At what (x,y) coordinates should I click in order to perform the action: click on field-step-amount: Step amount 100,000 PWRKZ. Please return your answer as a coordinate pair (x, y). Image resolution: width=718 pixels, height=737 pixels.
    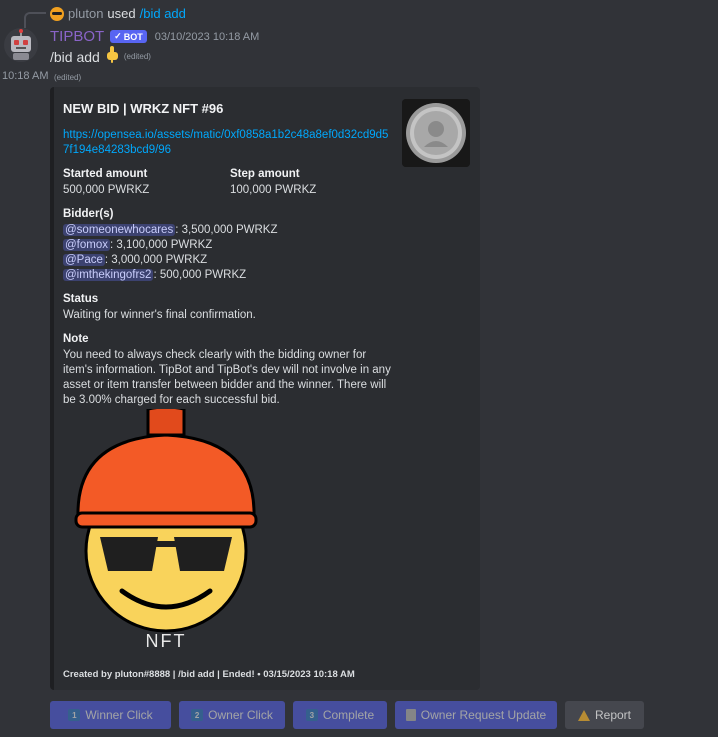
    Looking at the image, I should click on (313, 183).